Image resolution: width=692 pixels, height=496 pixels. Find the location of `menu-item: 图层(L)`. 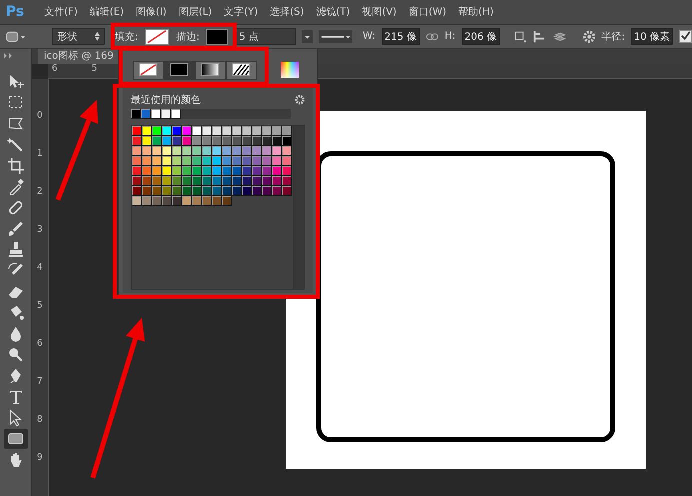

menu-item: 图层(L) is located at coordinates (195, 12).